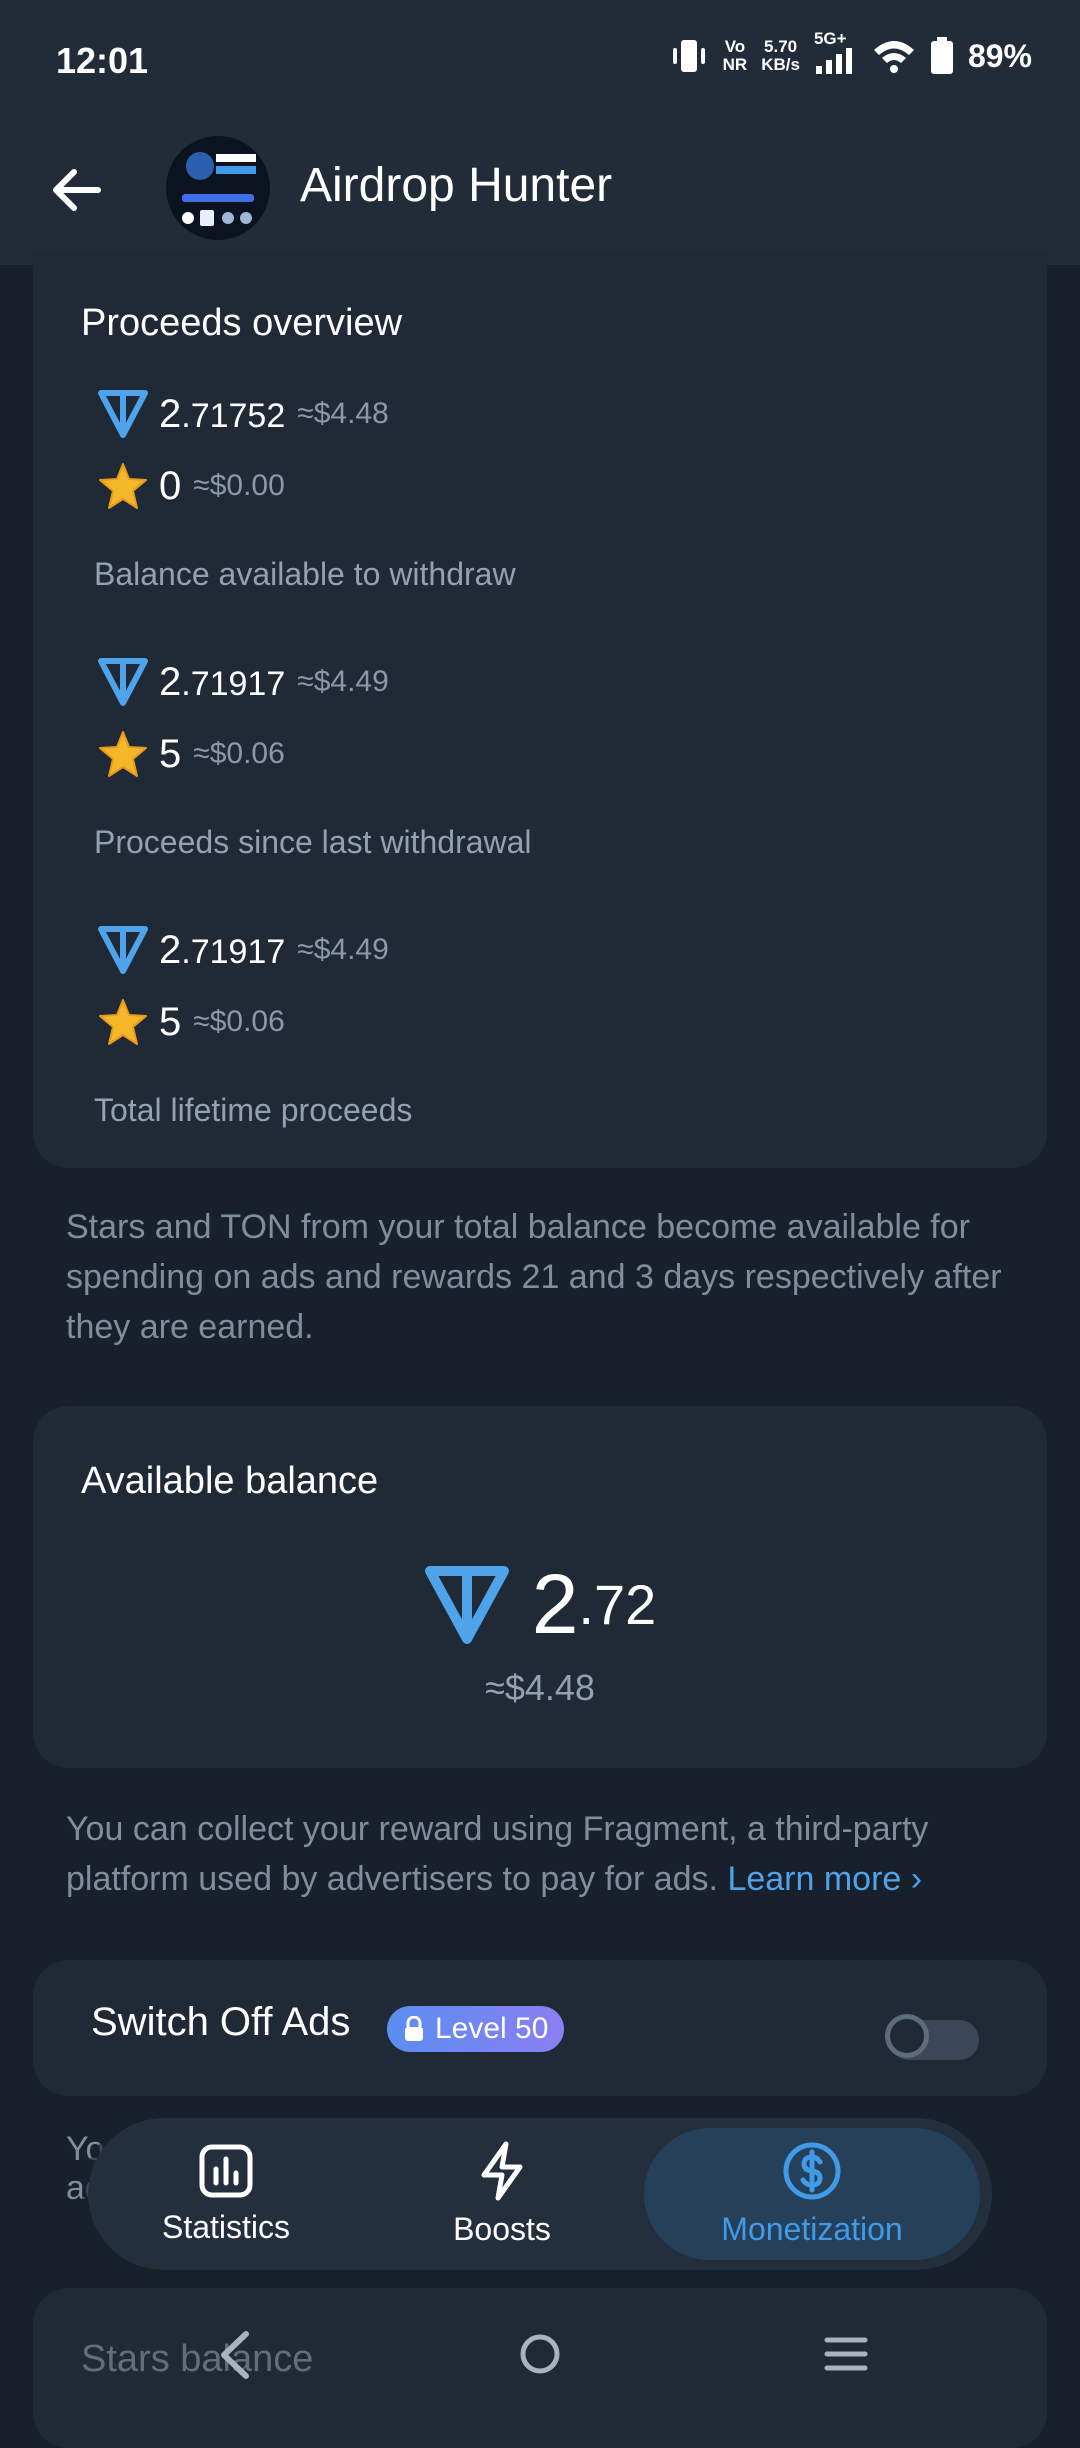 The width and height of the screenshot is (1080, 2448). Describe the element at coordinates (234, 2355) in the screenshot. I see `nav-back-icon` at that location.